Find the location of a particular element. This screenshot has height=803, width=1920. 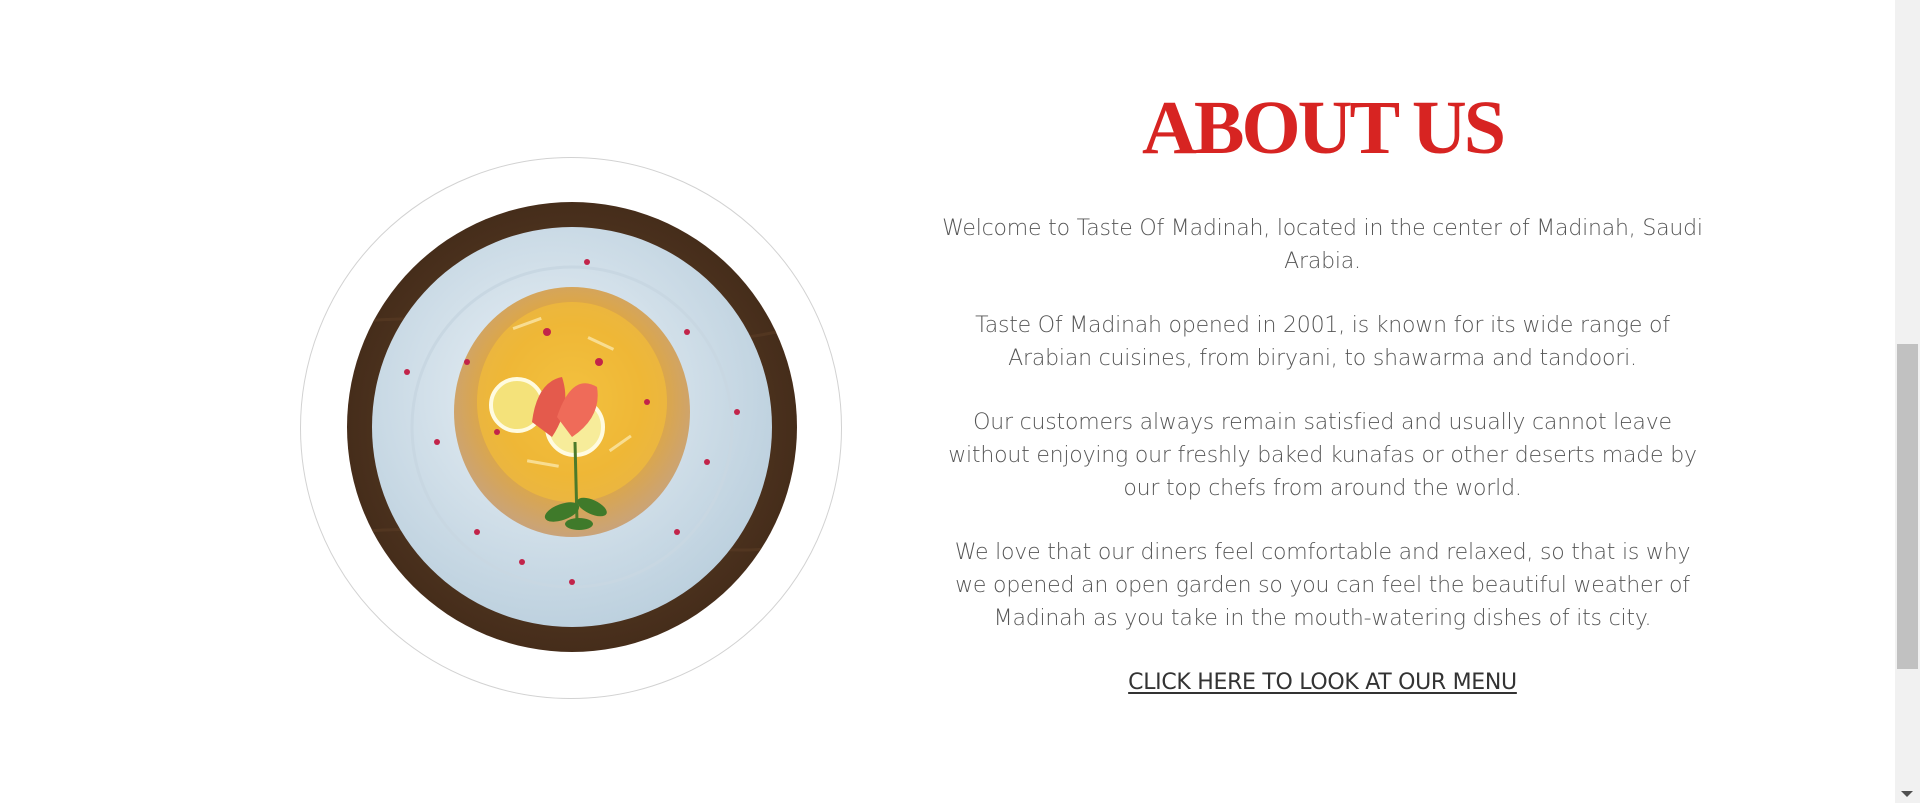

scroll-down-arrow-icon is located at coordinates (1907, 794).